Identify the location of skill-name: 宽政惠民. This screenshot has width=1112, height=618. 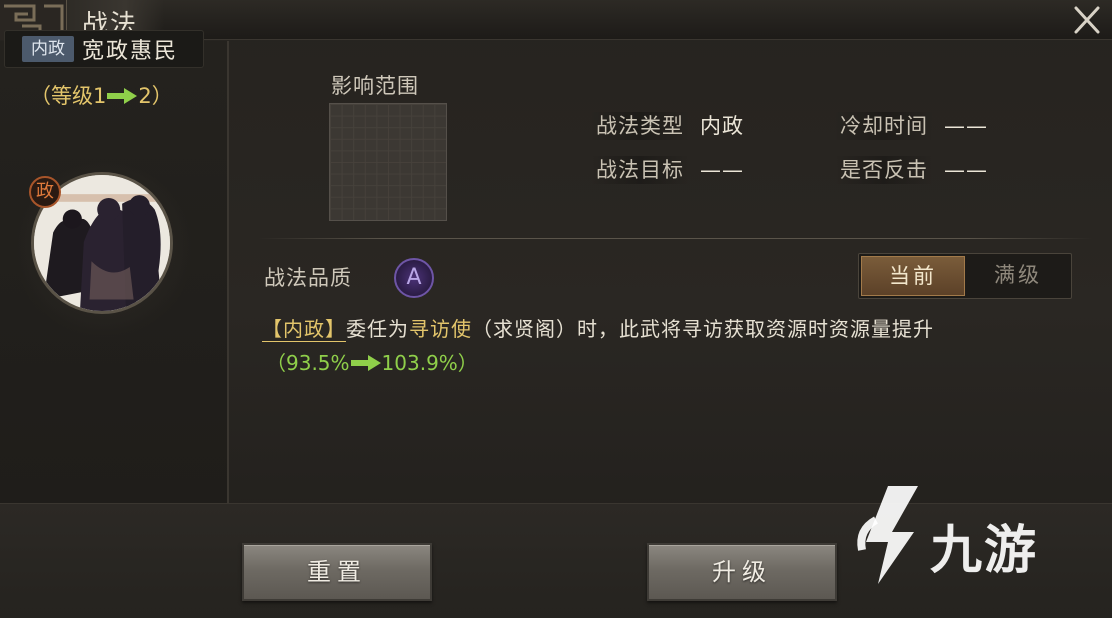
(130, 51).